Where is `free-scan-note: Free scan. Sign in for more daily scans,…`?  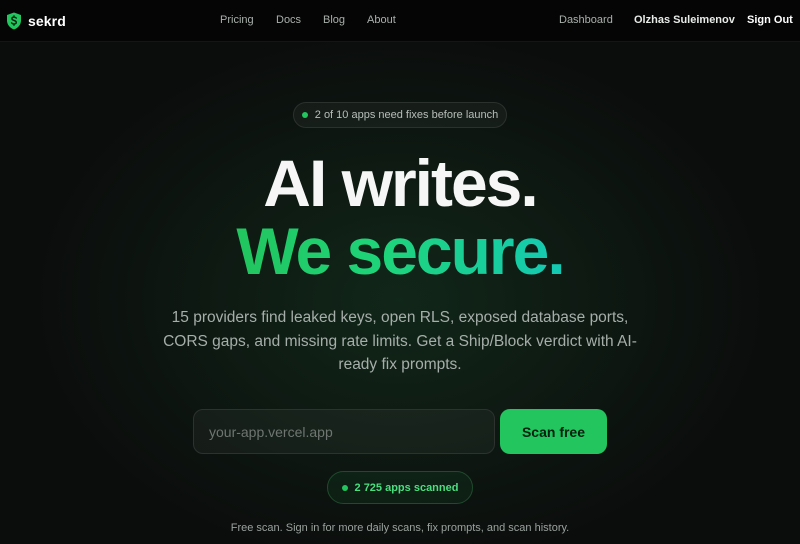 free-scan-note: Free scan. Sign in for more daily scans,… is located at coordinates (400, 528).